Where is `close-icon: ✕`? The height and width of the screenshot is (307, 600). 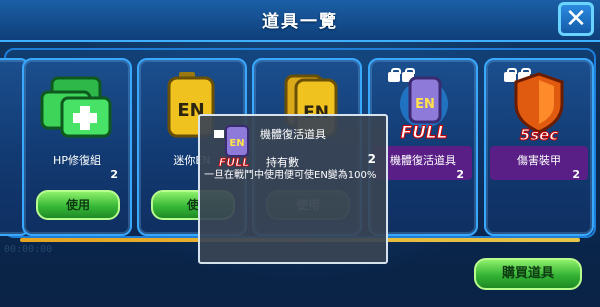 close-icon: ✕ is located at coordinates (576, 19).